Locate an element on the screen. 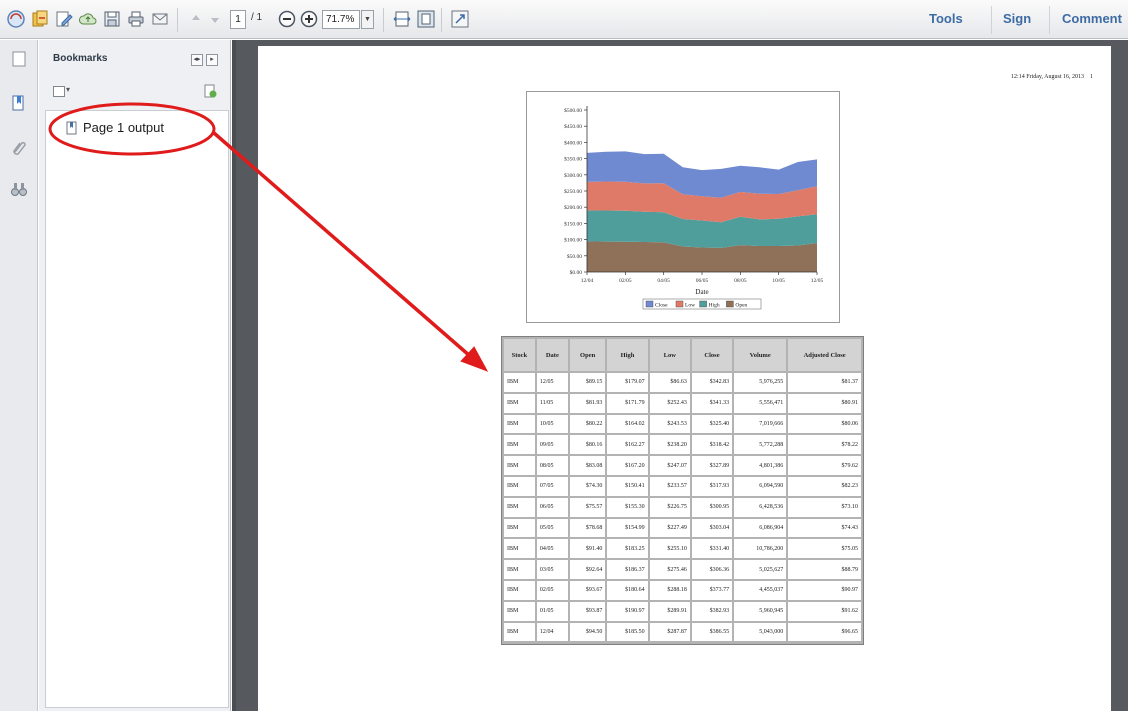 The image size is (1128, 711). page-thumbnails-icon is located at coordinates (19, 59).